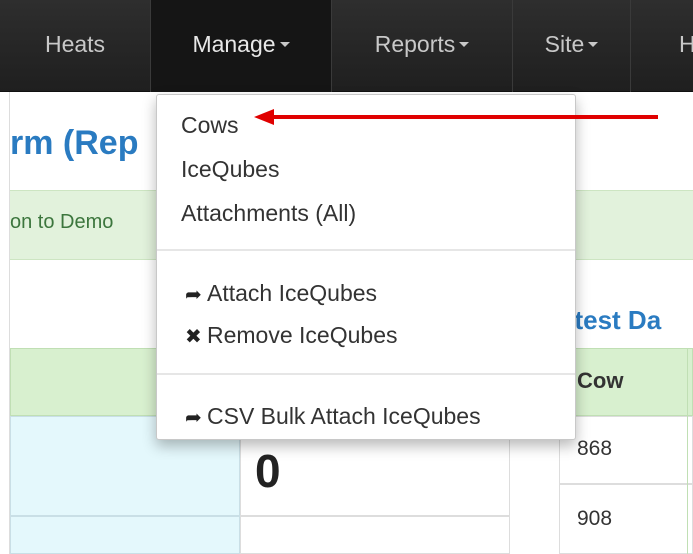 The image size is (693, 554). What do you see at coordinates (234, 44) in the screenshot?
I see `nav-manage-label: Manage` at bounding box center [234, 44].